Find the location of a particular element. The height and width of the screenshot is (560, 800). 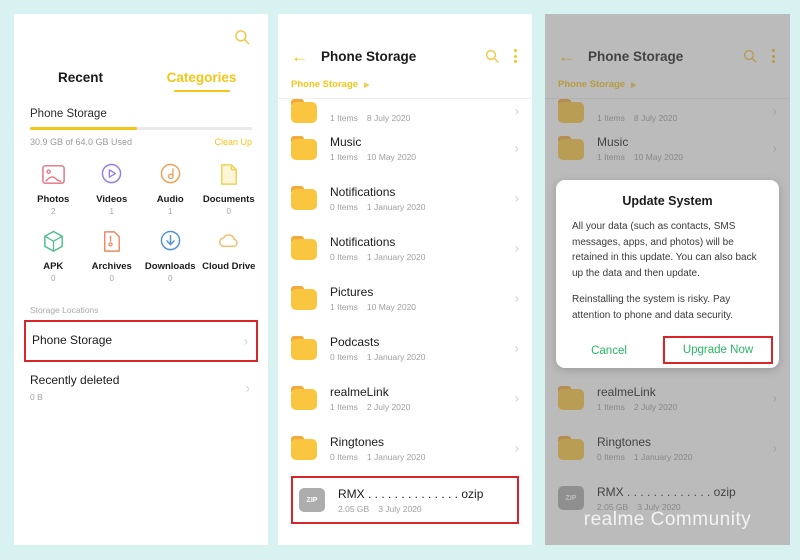

file-date: 3 July 2020 is located at coordinates (400, 508).